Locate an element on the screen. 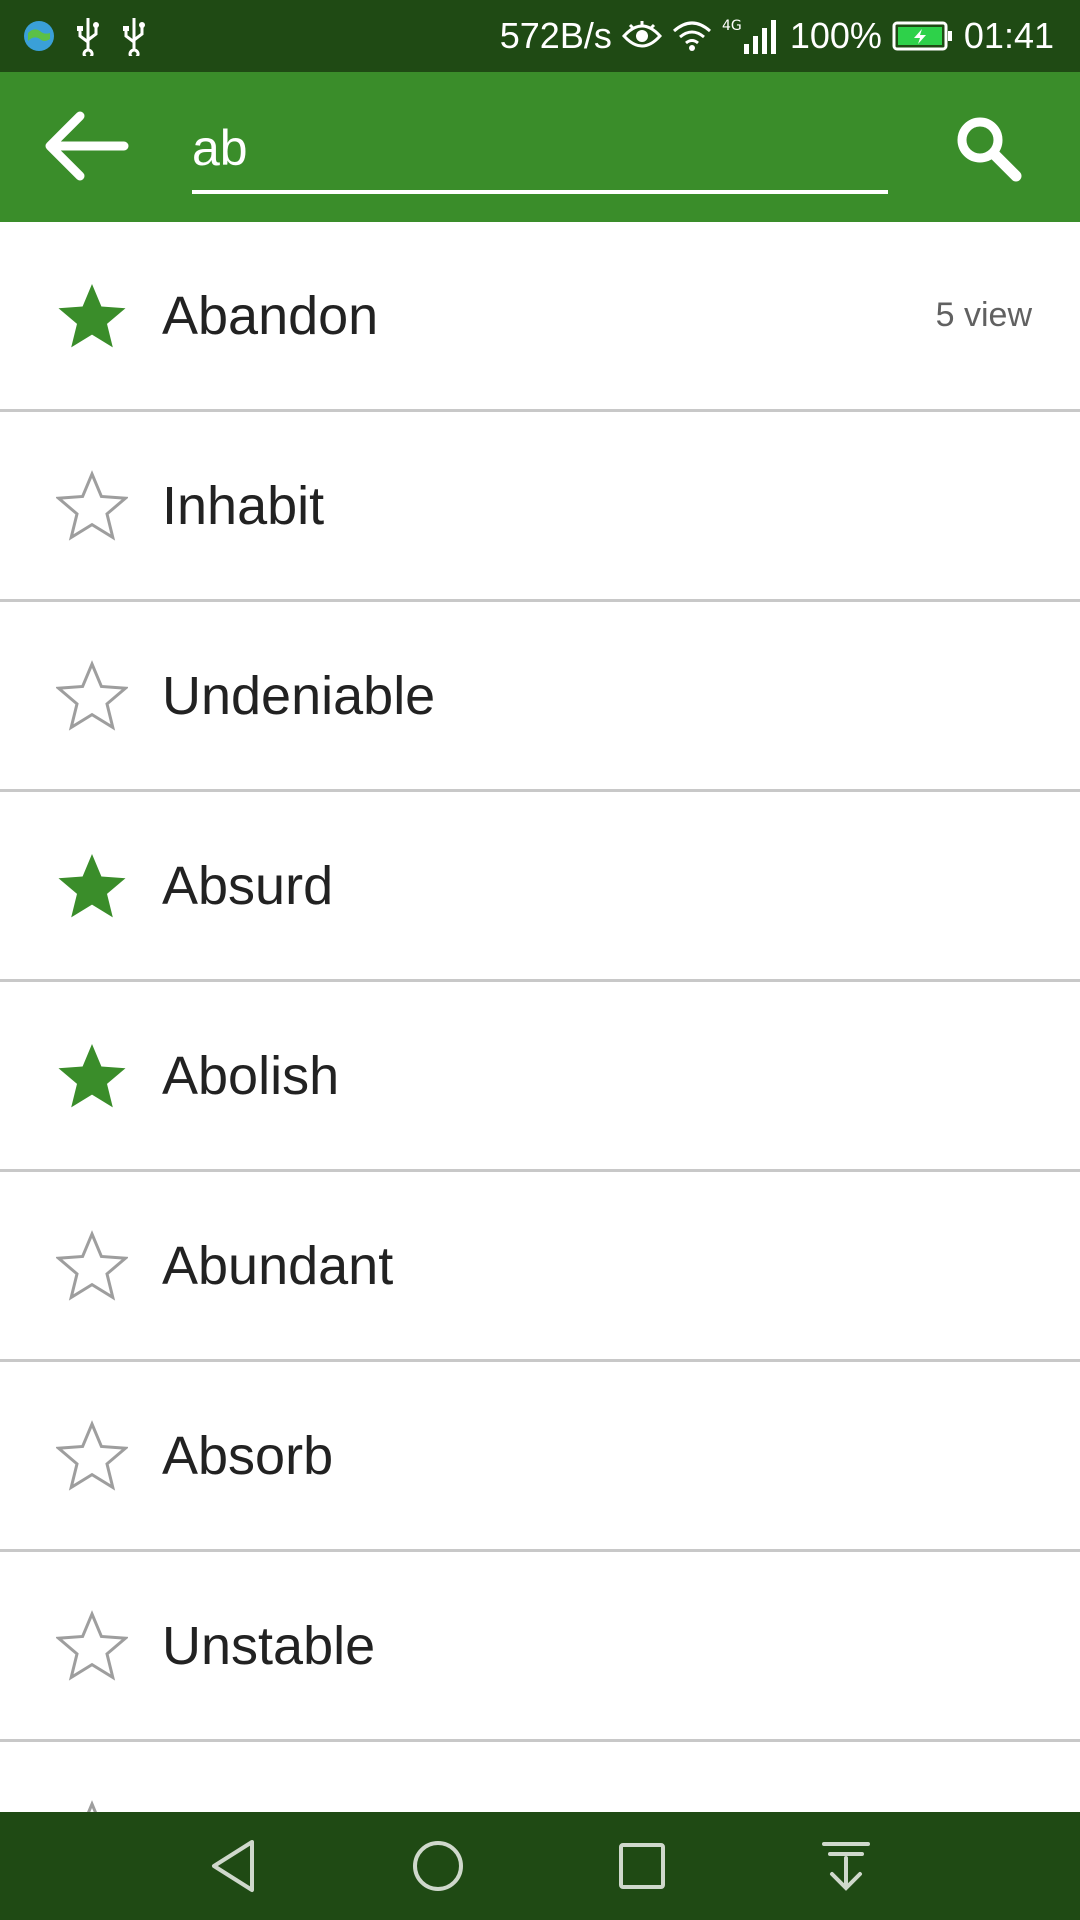  word-label: Undeniable is located at coordinates (299, 695).